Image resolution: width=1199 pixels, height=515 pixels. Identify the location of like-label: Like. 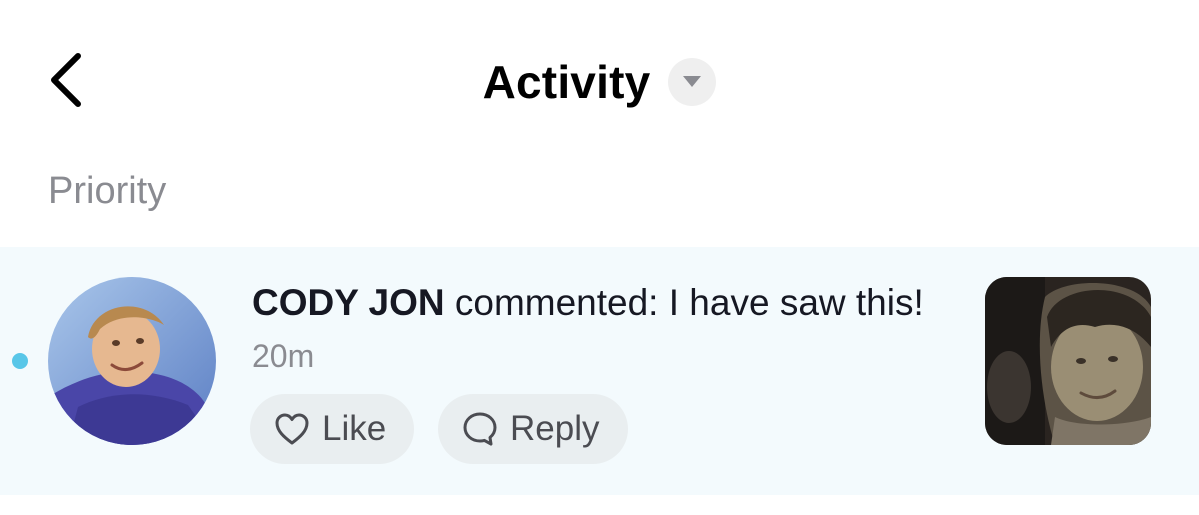
(354, 428).